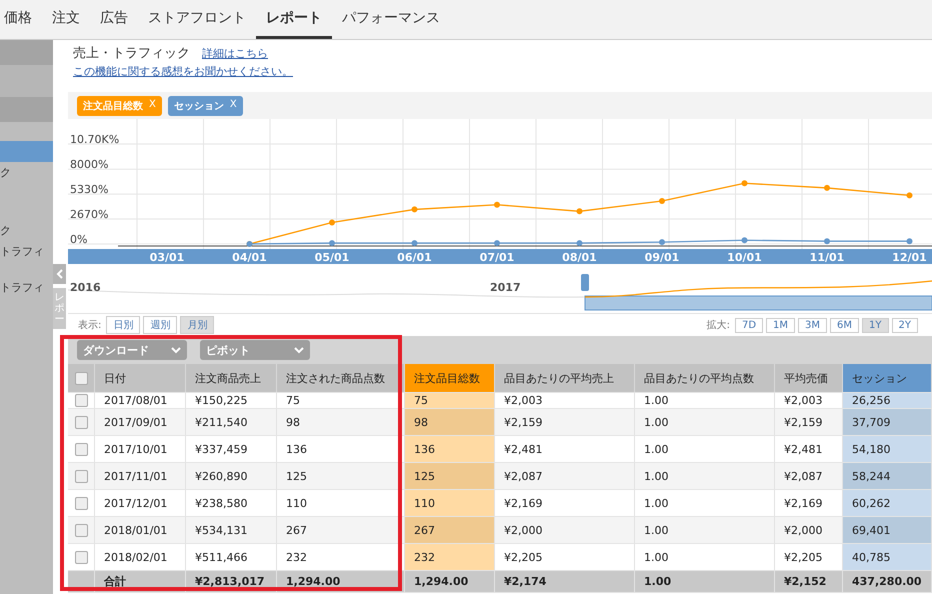  I want to click on table-cell: 75, so click(450, 400).